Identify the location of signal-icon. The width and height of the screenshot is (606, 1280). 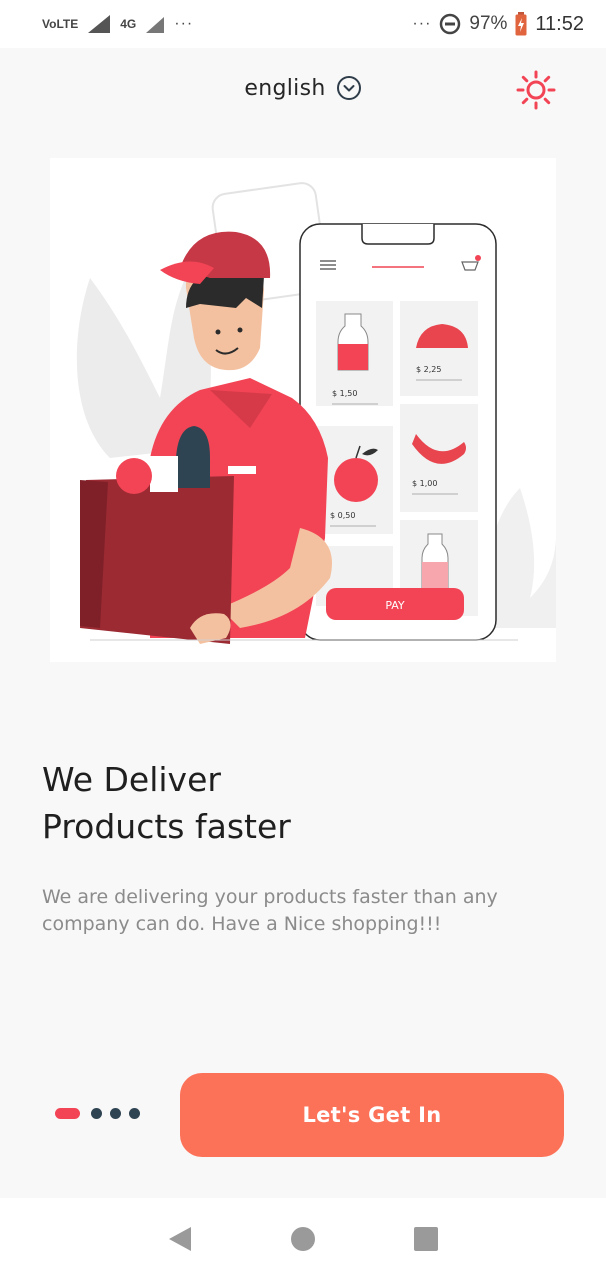
(99, 24).